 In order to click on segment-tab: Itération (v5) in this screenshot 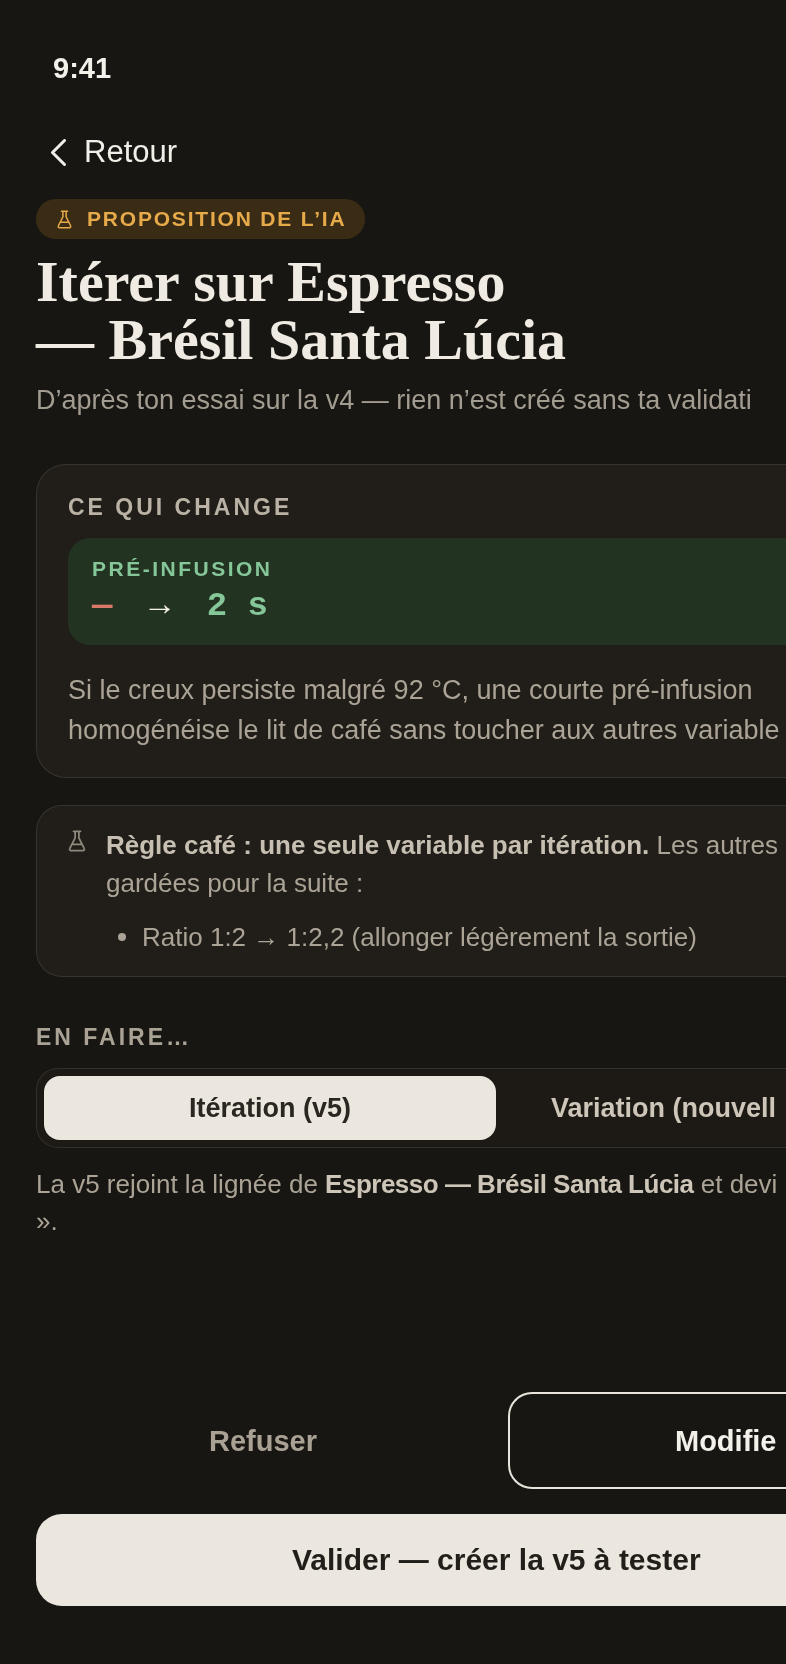, I will do `click(270, 1108)`.